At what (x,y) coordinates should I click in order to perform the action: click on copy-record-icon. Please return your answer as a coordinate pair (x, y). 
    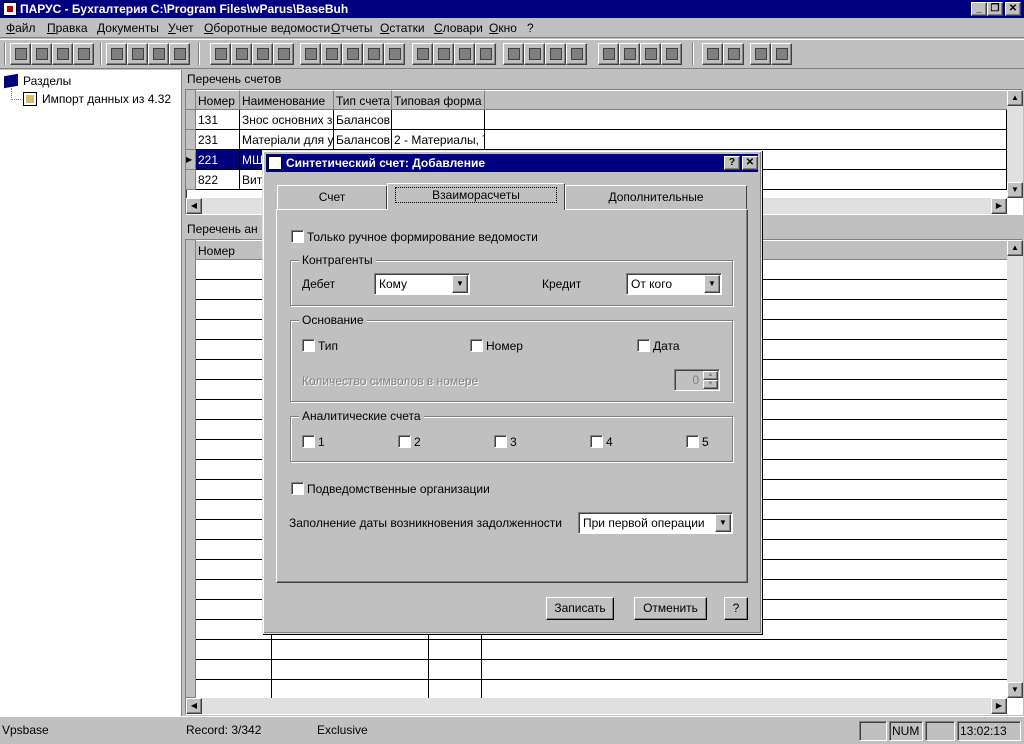
    Looking at the image, I should click on (41, 54).